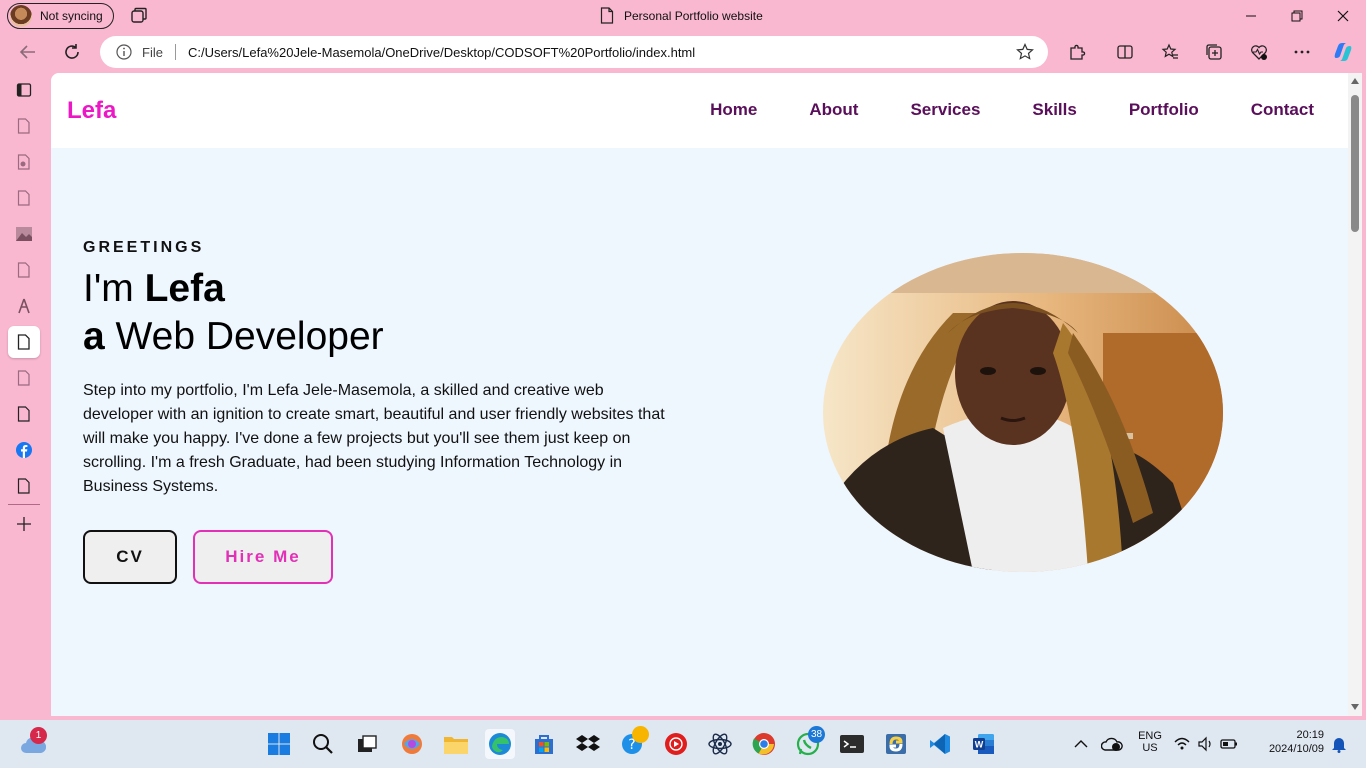 The image size is (1366, 768). I want to click on youtube-music-app, so click(676, 744).